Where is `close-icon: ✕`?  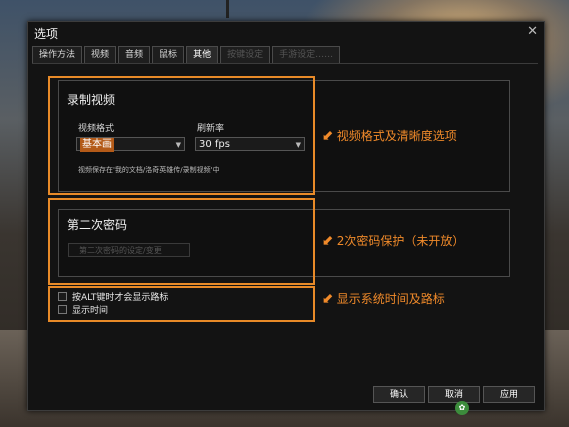 close-icon: ✕ is located at coordinates (532, 31).